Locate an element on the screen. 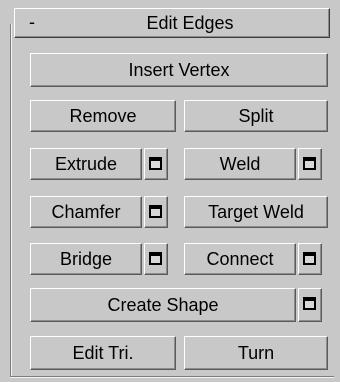 The width and height of the screenshot is (340, 382). remove-label: Remove is located at coordinates (103, 115).